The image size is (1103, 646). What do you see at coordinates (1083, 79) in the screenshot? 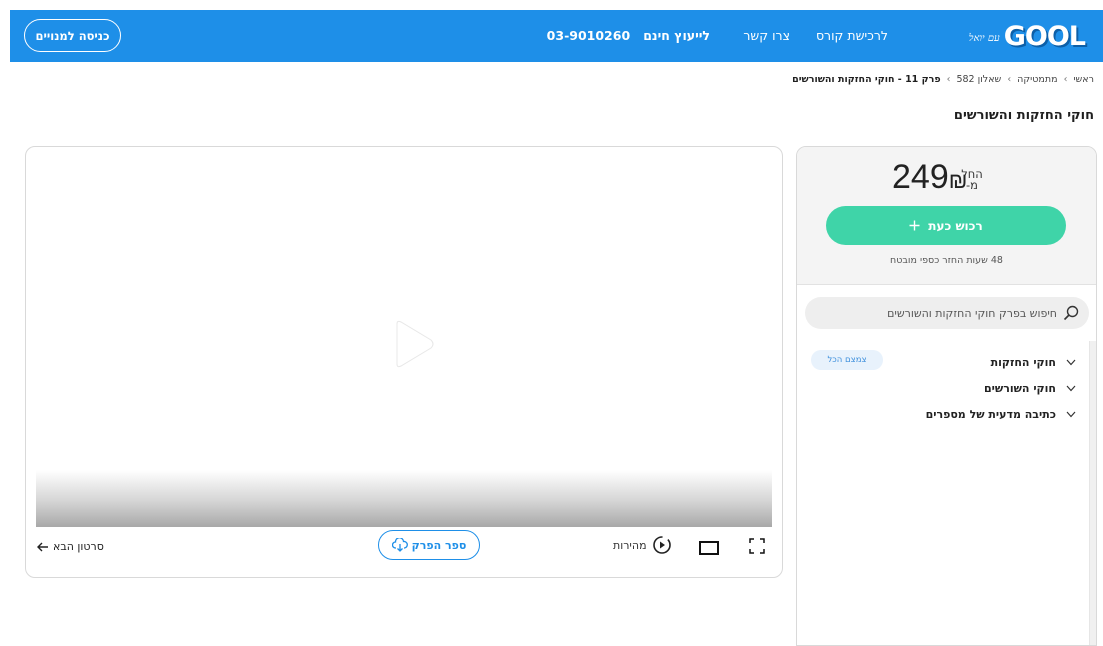
I see `breadcrumb-item-home: ראשי` at bounding box center [1083, 79].